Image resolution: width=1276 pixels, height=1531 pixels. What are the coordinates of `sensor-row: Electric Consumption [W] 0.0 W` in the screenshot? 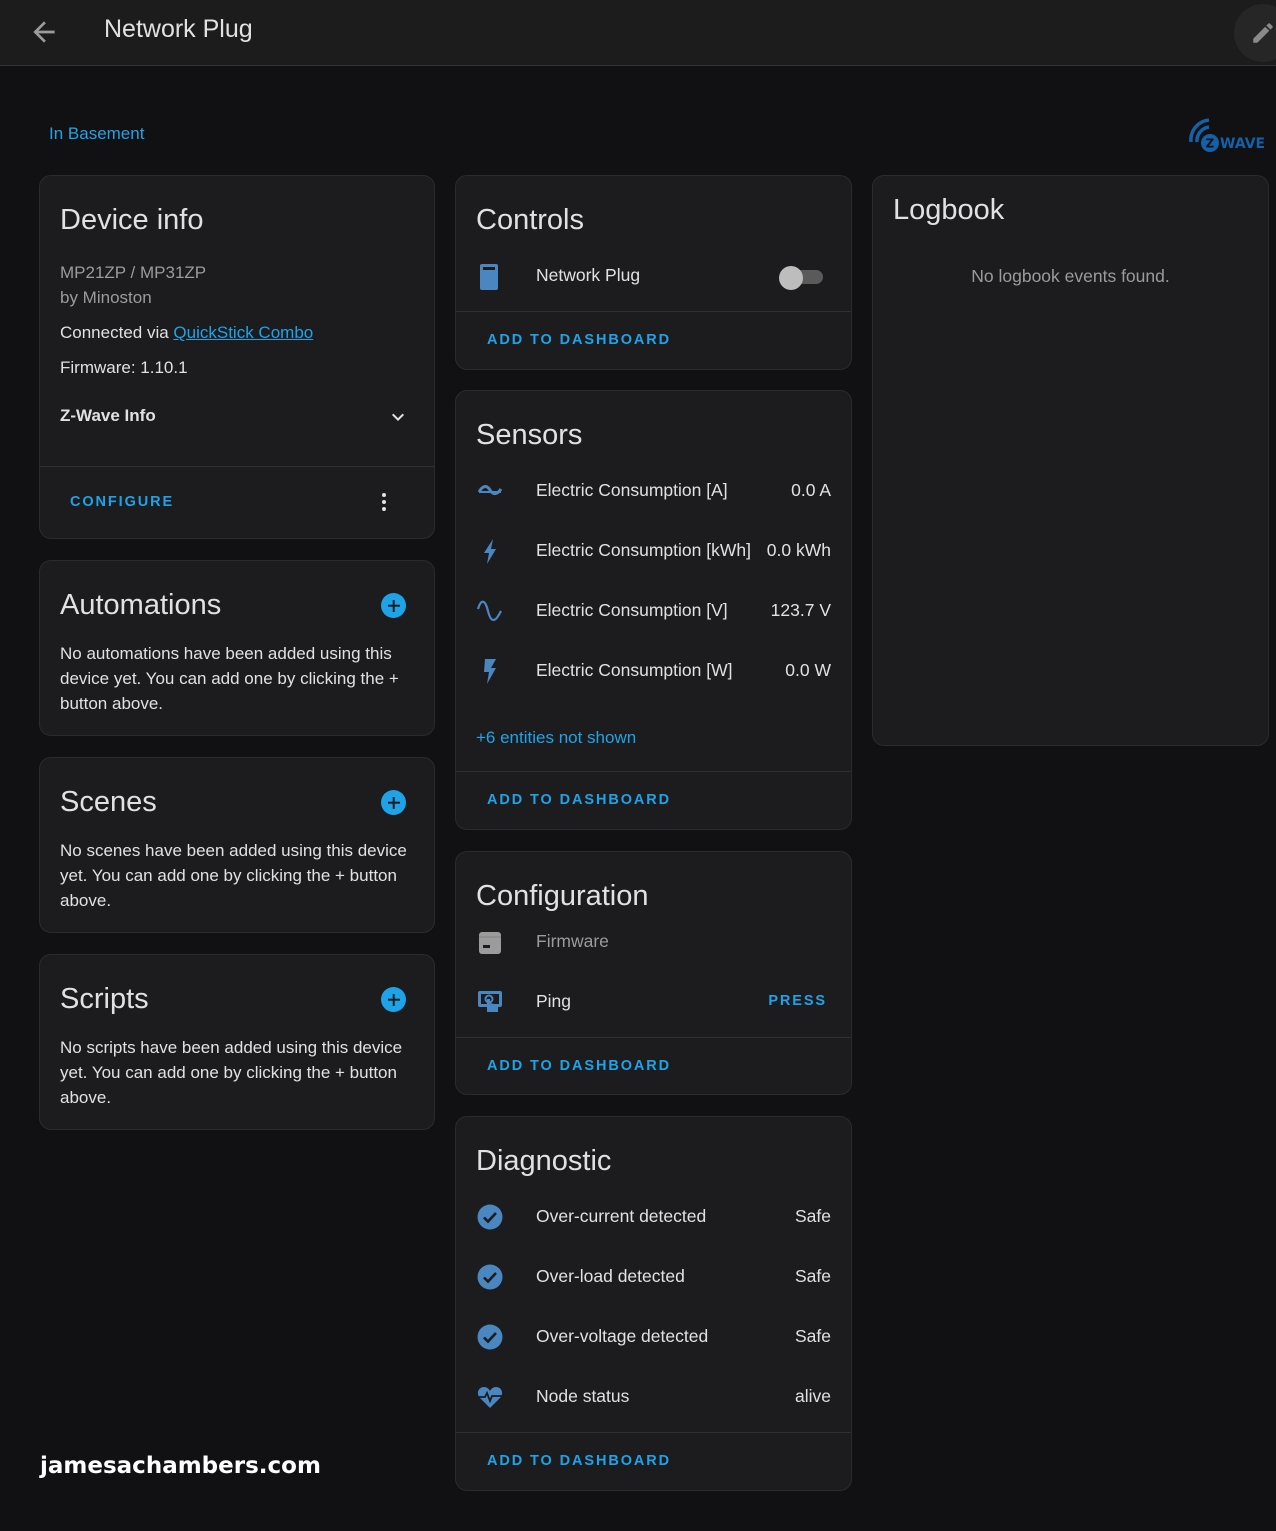 It's located at (653, 671).